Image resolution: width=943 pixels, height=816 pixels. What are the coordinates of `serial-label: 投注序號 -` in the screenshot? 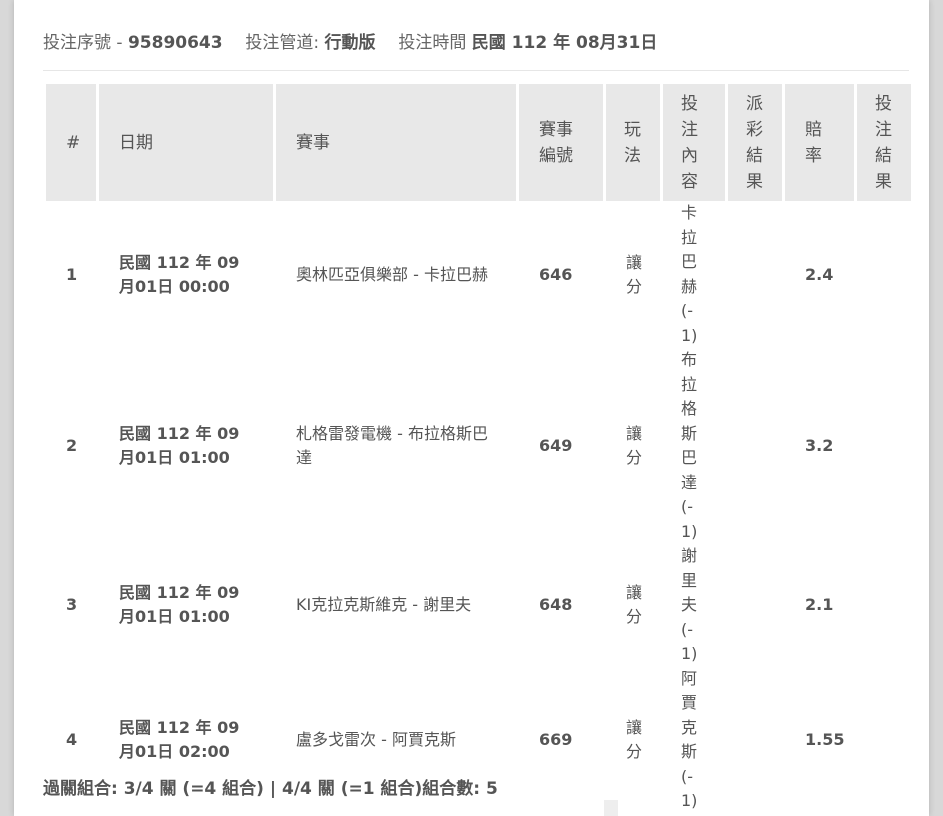 It's located at (83, 43).